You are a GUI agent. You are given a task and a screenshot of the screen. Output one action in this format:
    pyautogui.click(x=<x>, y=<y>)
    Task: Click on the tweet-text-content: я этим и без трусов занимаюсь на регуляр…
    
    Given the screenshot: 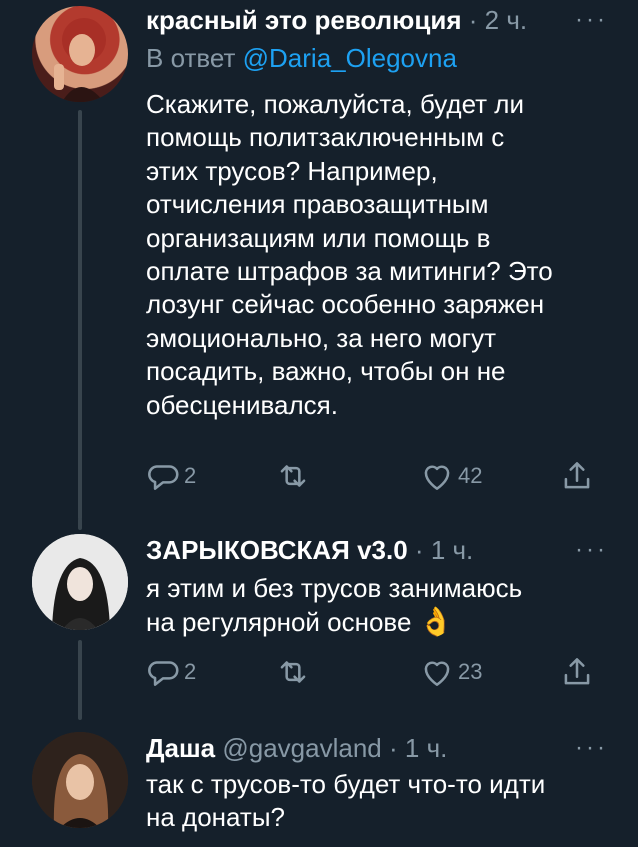 What is the action you would take?
    pyautogui.click(x=334, y=605)
    